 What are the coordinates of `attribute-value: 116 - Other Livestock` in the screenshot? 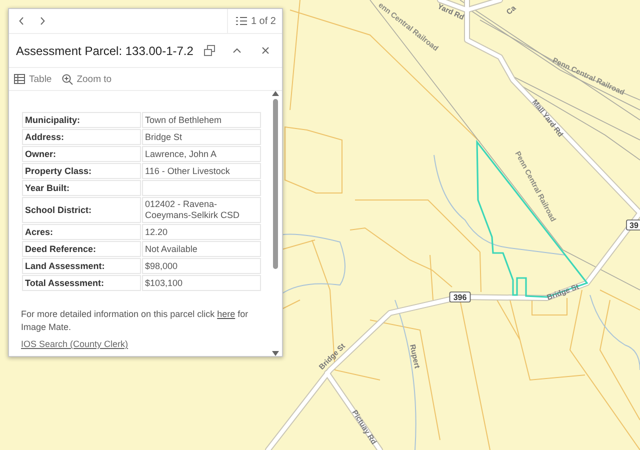 It's located at (201, 171).